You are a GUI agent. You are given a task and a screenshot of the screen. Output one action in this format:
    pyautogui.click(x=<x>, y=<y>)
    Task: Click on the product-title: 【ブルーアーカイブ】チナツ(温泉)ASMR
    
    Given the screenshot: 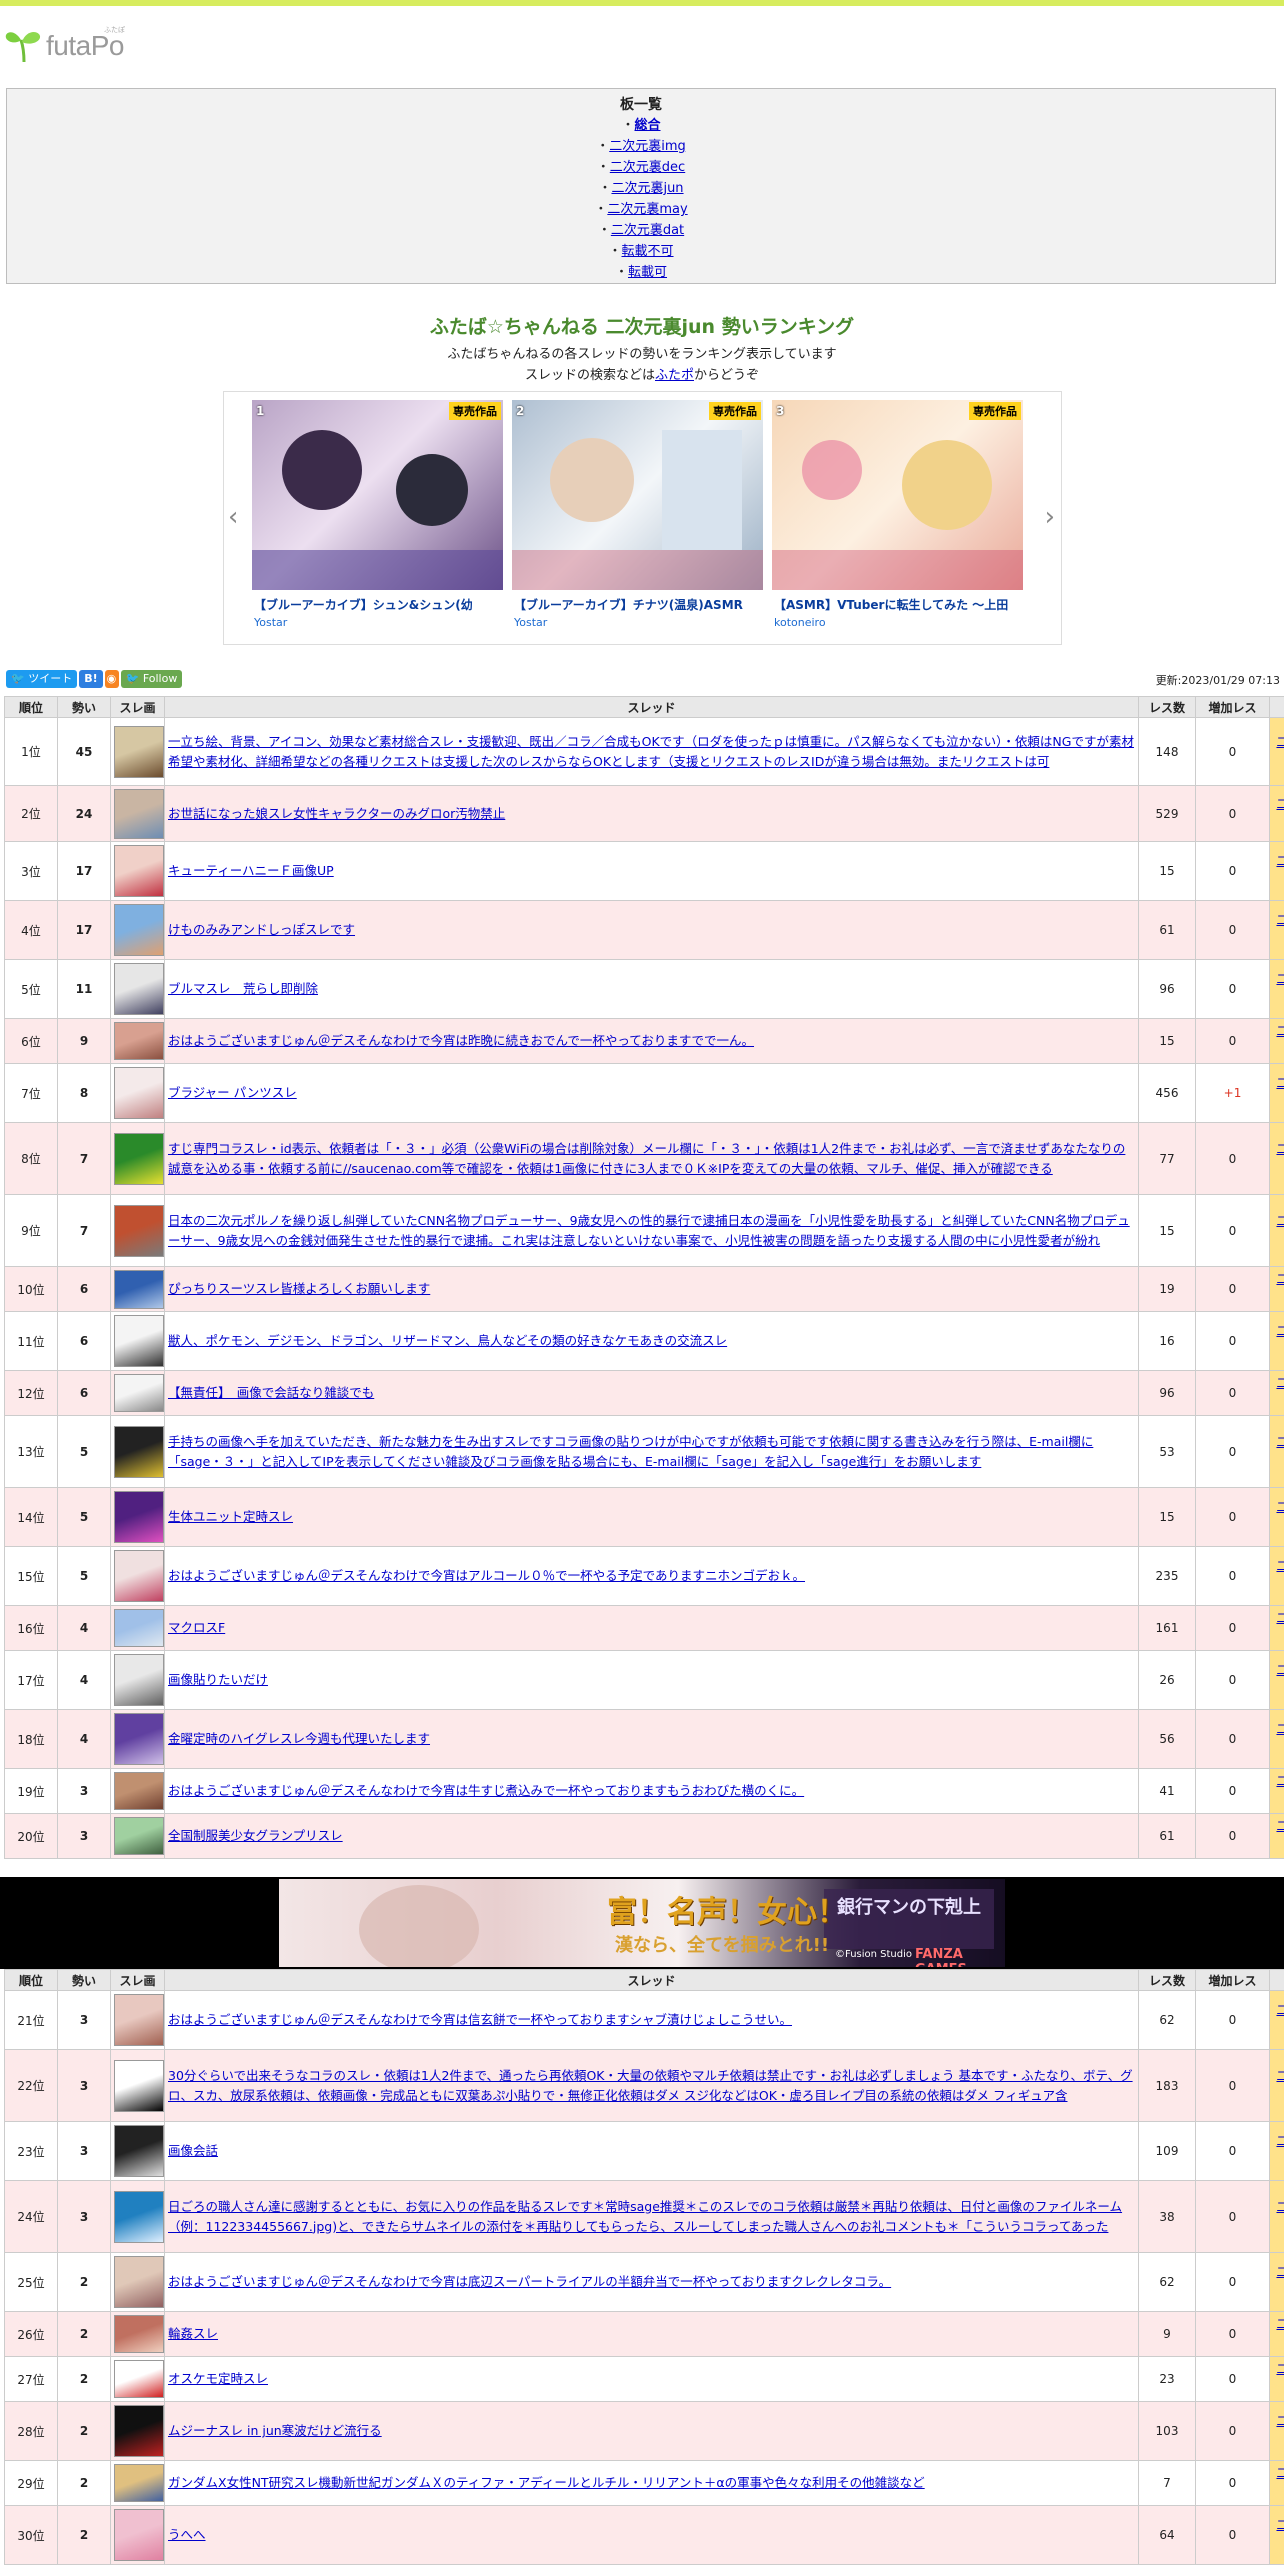 What is the action you would take?
    pyautogui.click(x=638, y=604)
    